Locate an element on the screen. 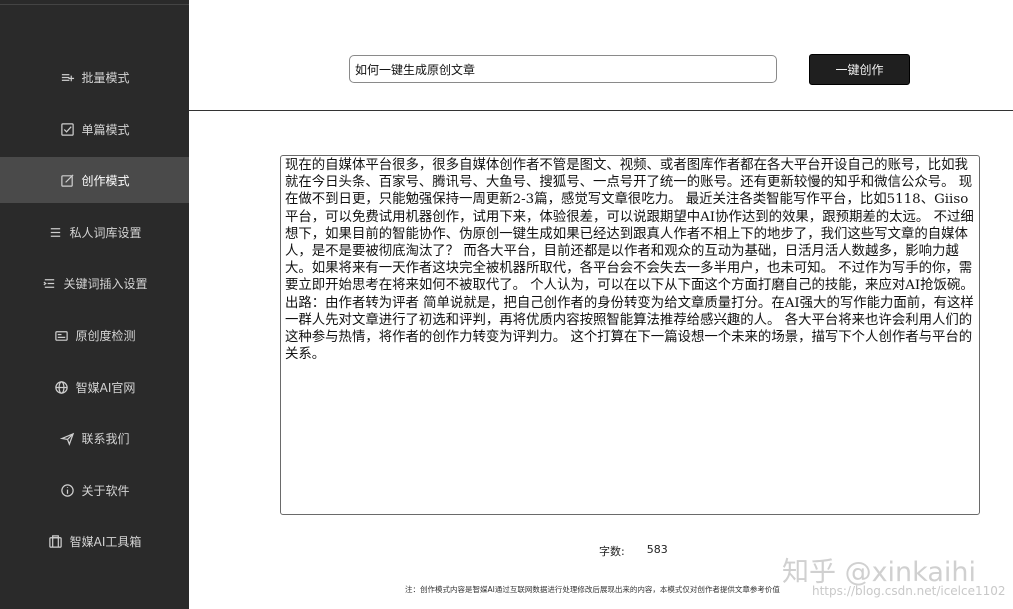 The width and height of the screenshot is (1013, 609). sidebar-item-toolbox: 智媒AI工具箱 is located at coordinates (94, 541).